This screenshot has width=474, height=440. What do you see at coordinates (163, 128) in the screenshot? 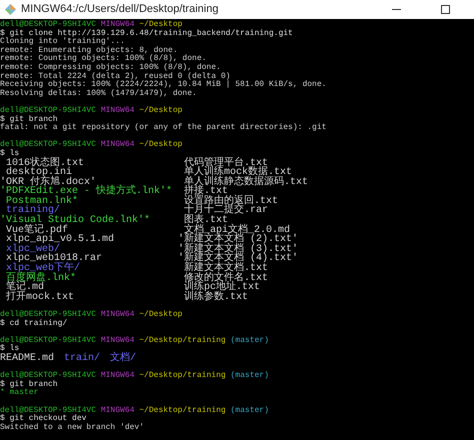
I see `output-line: fatal: not a git repository (or any of the parent directories): .git` at bounding box center [163, 128].